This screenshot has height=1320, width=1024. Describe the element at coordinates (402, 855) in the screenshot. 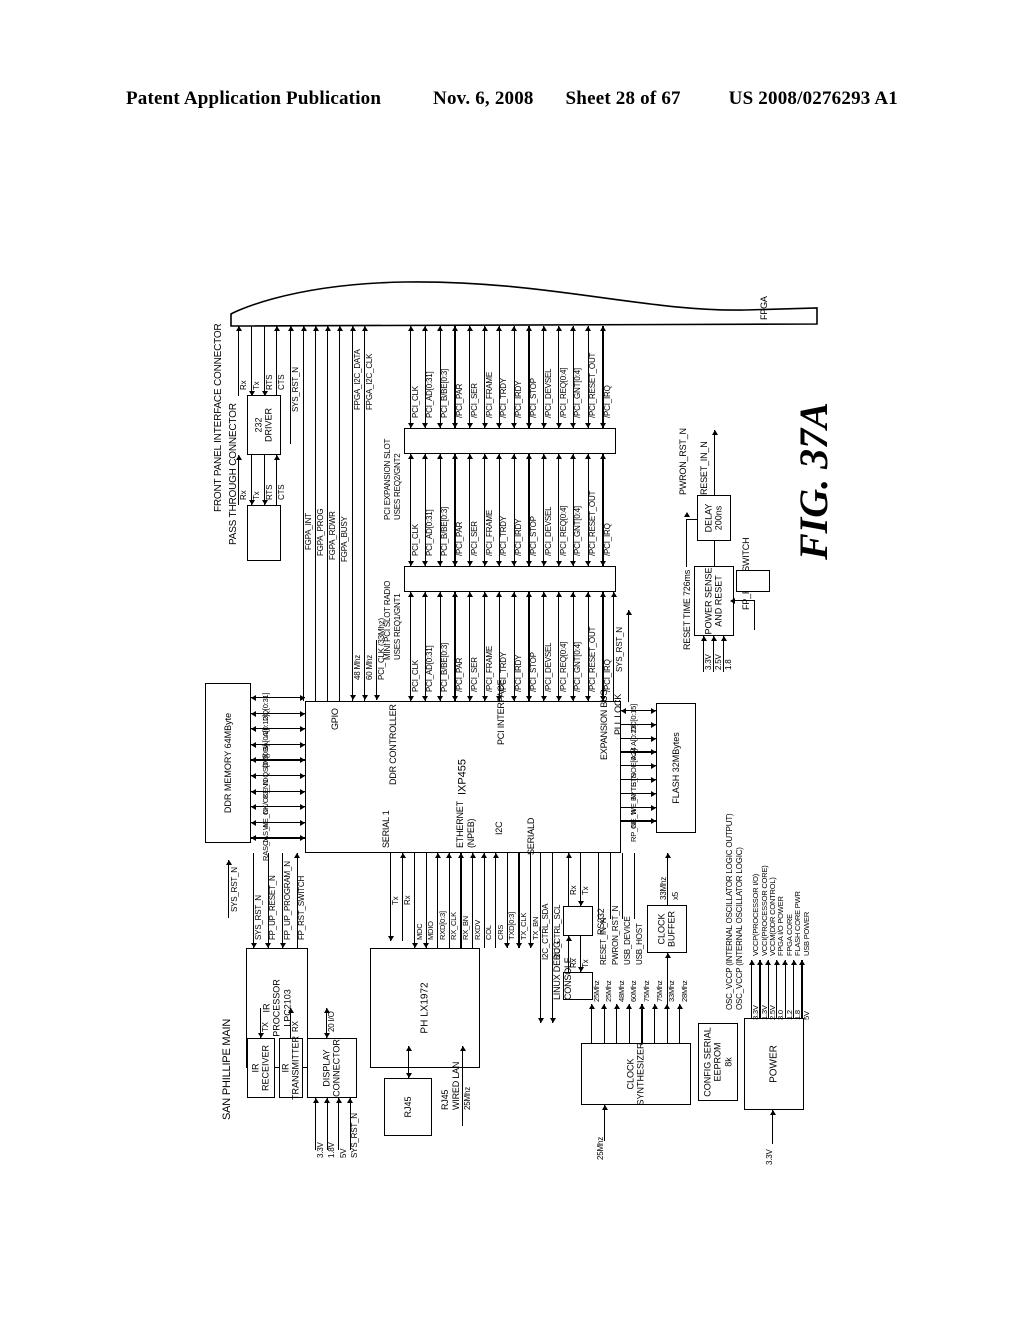

I see `arrow-serial1-rx` at that location.